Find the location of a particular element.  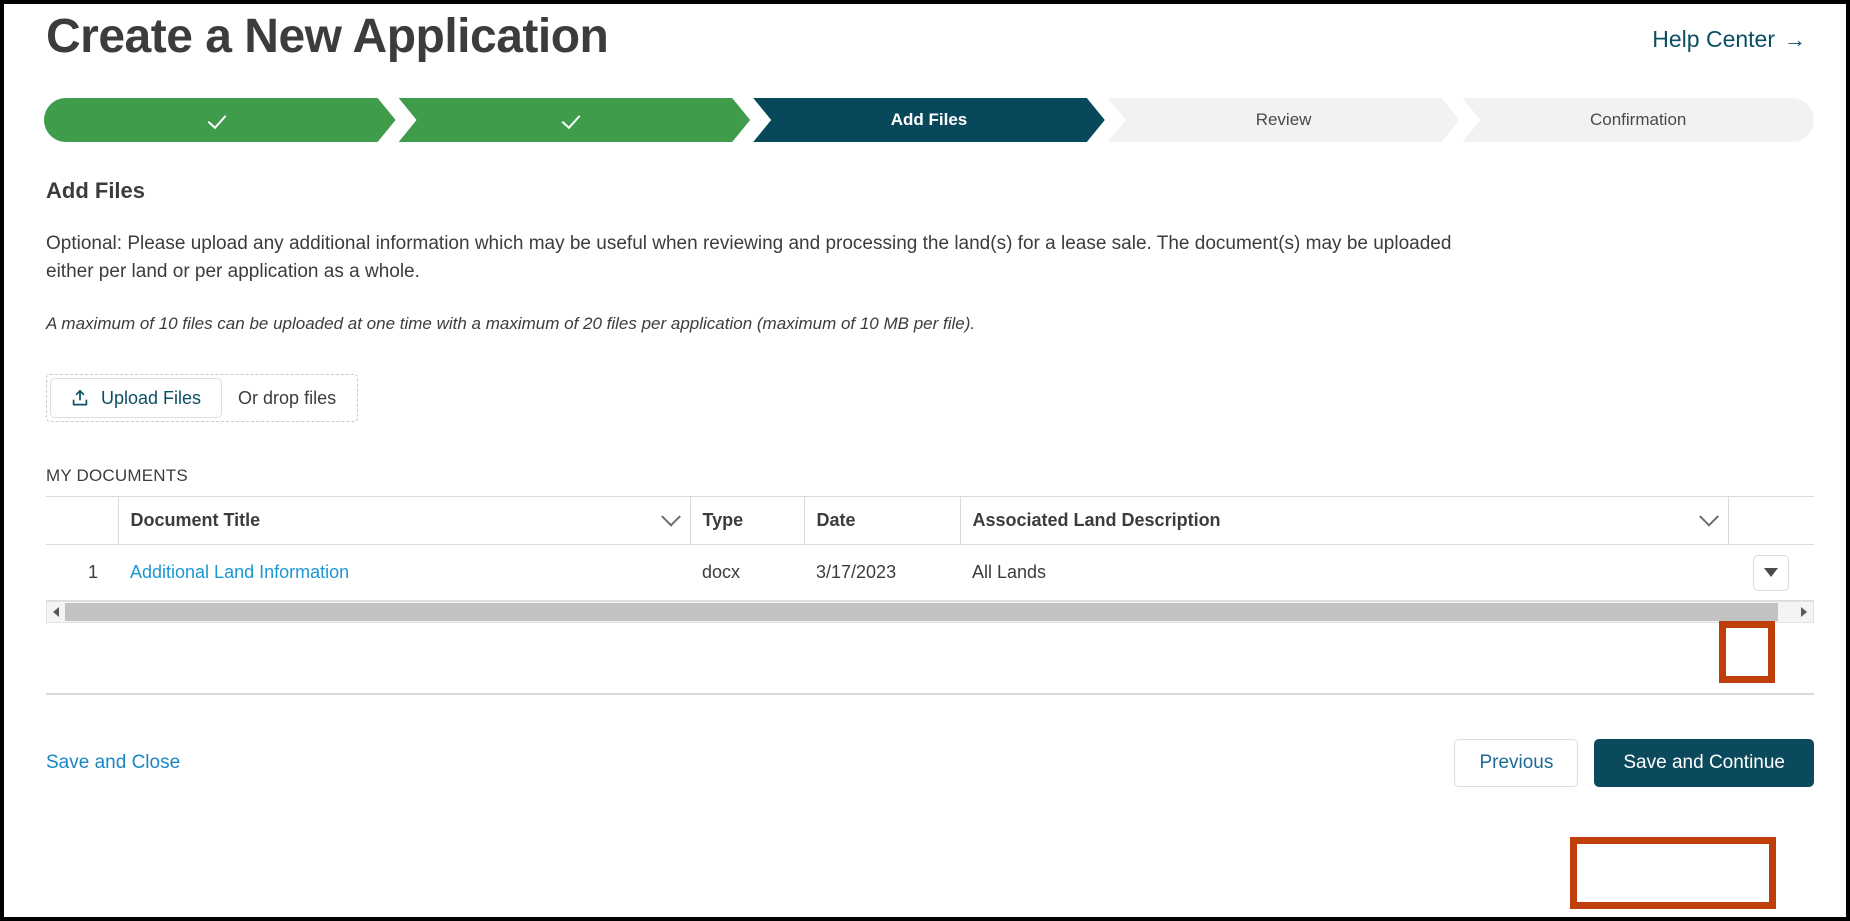

row-index: 1 is located at coordinates (82, 573).